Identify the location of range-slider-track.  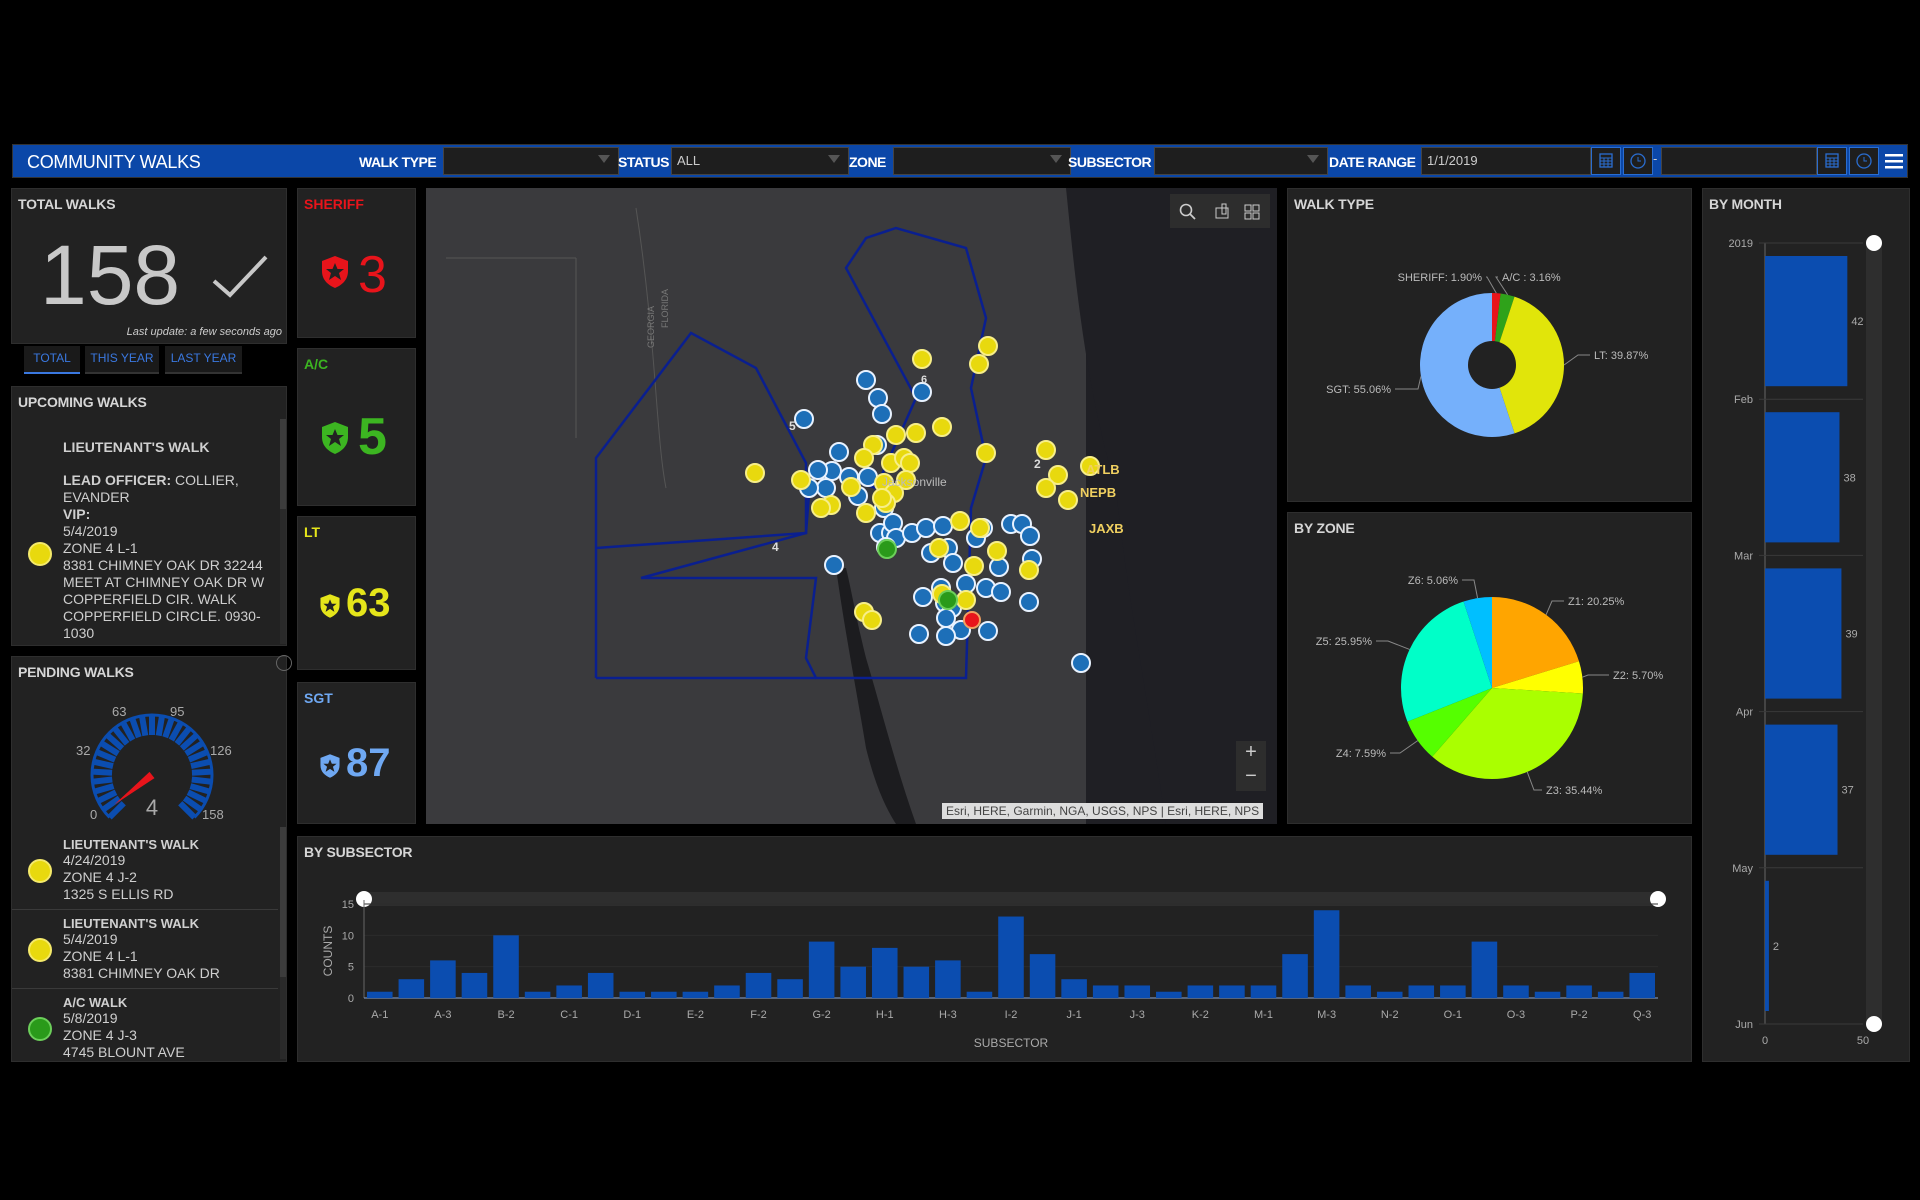
(1874, 633).